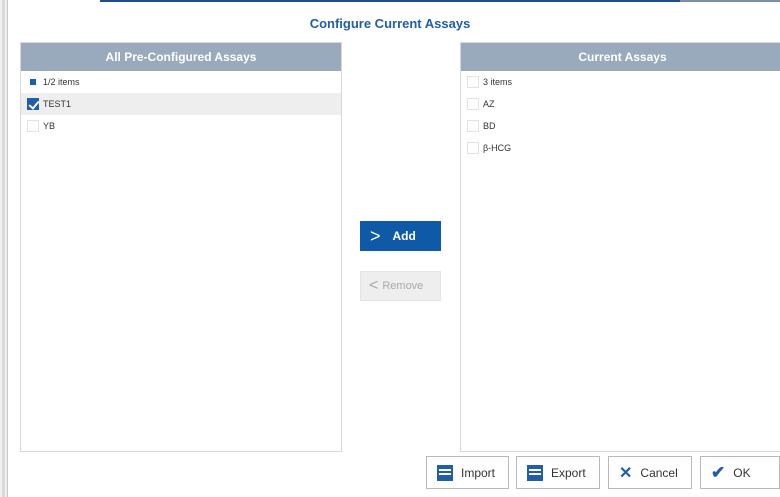 Image resolution: width=780 pixels, height=497 pixels. I want to click on window-top-border-accent, so click(730, 1).